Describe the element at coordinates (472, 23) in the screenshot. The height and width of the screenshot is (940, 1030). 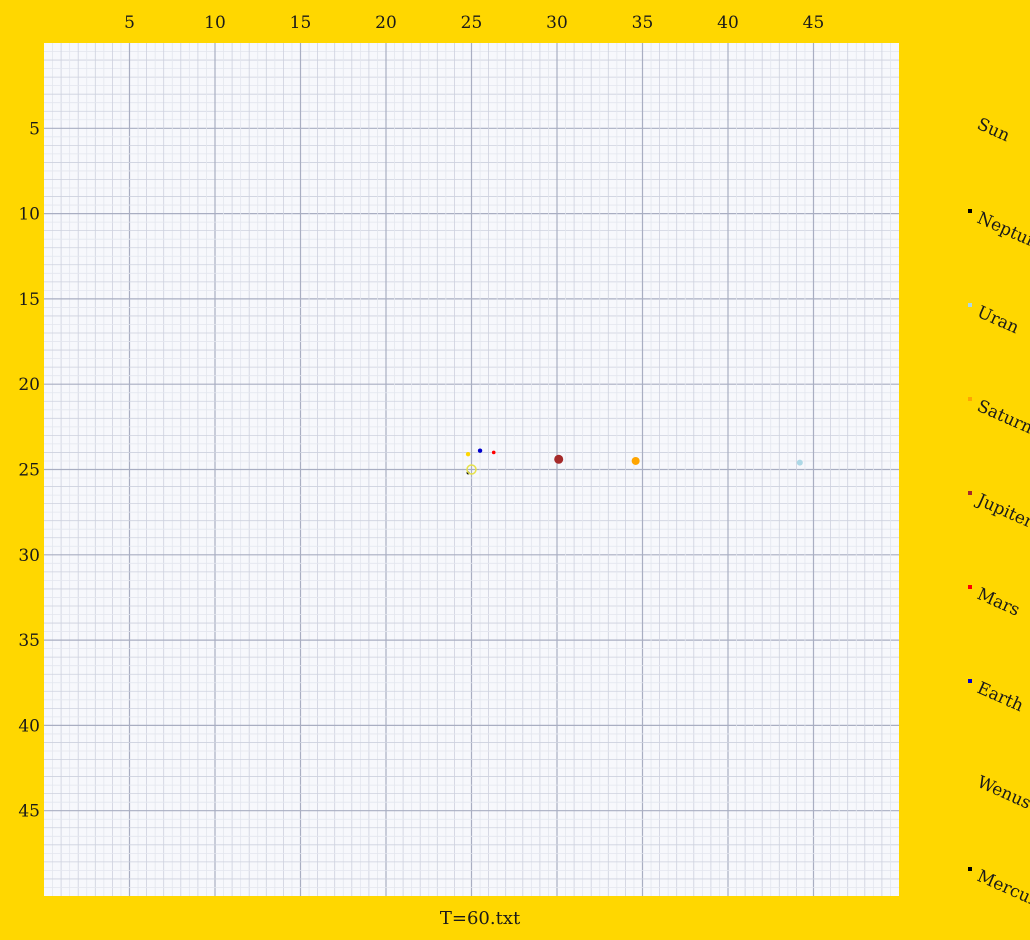
I see `x-tick-label: 25` at that location.